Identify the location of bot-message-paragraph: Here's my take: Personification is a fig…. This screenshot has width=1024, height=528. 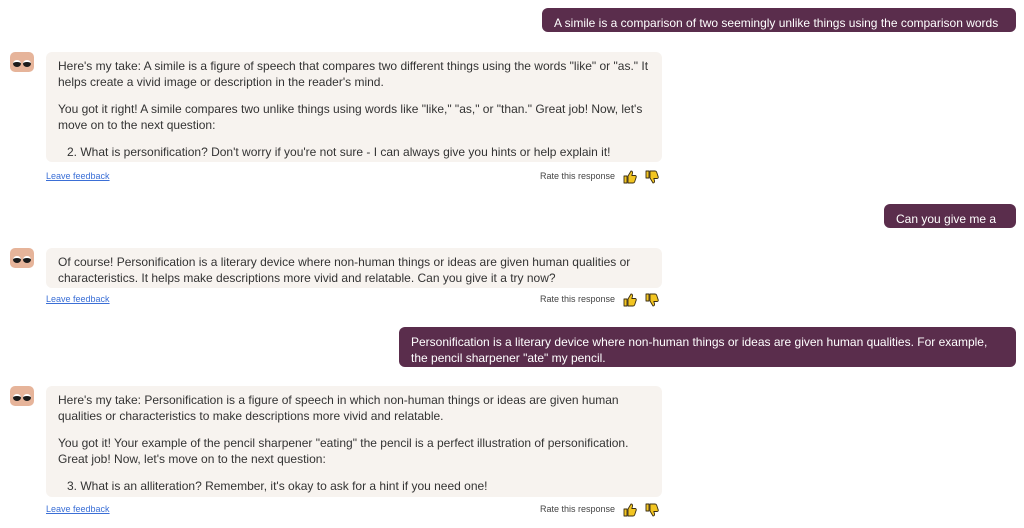
(338, 408).